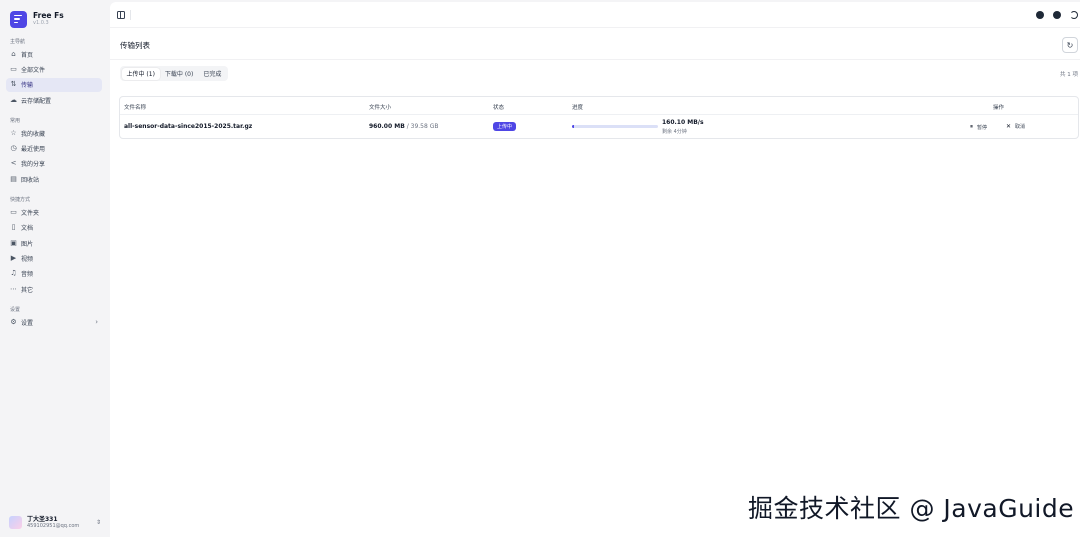 The width and height of the screenshot is (1080, 537). Describe the element at coordinates (54, 179) in the screenshot. I see `sidebar-item-trash: ▤ 回收站` at that location.